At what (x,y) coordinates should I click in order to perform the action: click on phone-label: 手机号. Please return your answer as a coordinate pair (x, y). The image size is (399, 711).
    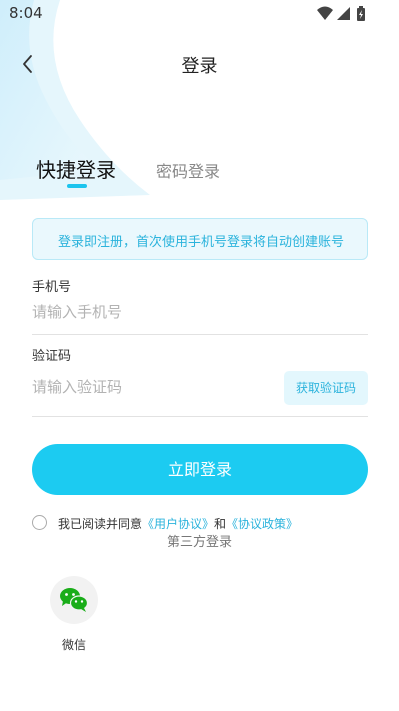
    Looking at the image, I should click on (52, 287).